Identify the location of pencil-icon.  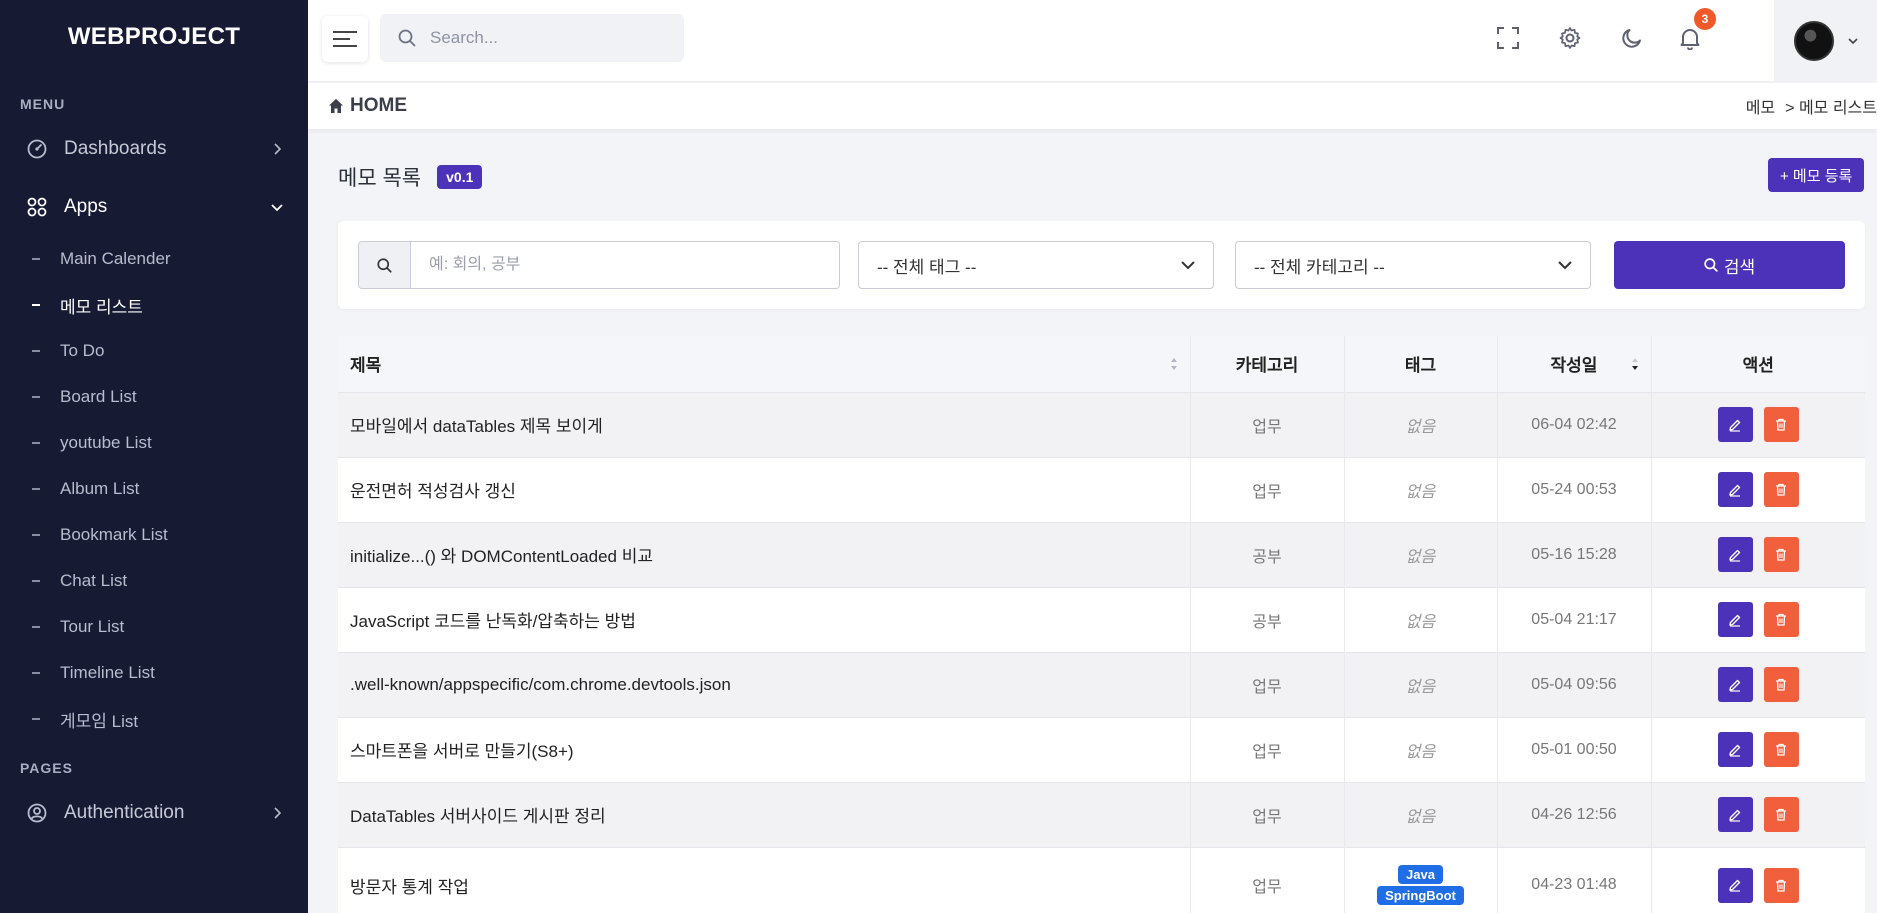
(1735, 684).